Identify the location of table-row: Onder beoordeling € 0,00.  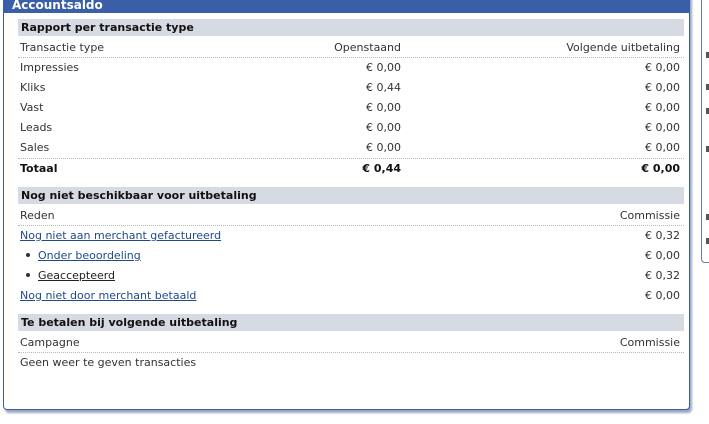
(351, 256).